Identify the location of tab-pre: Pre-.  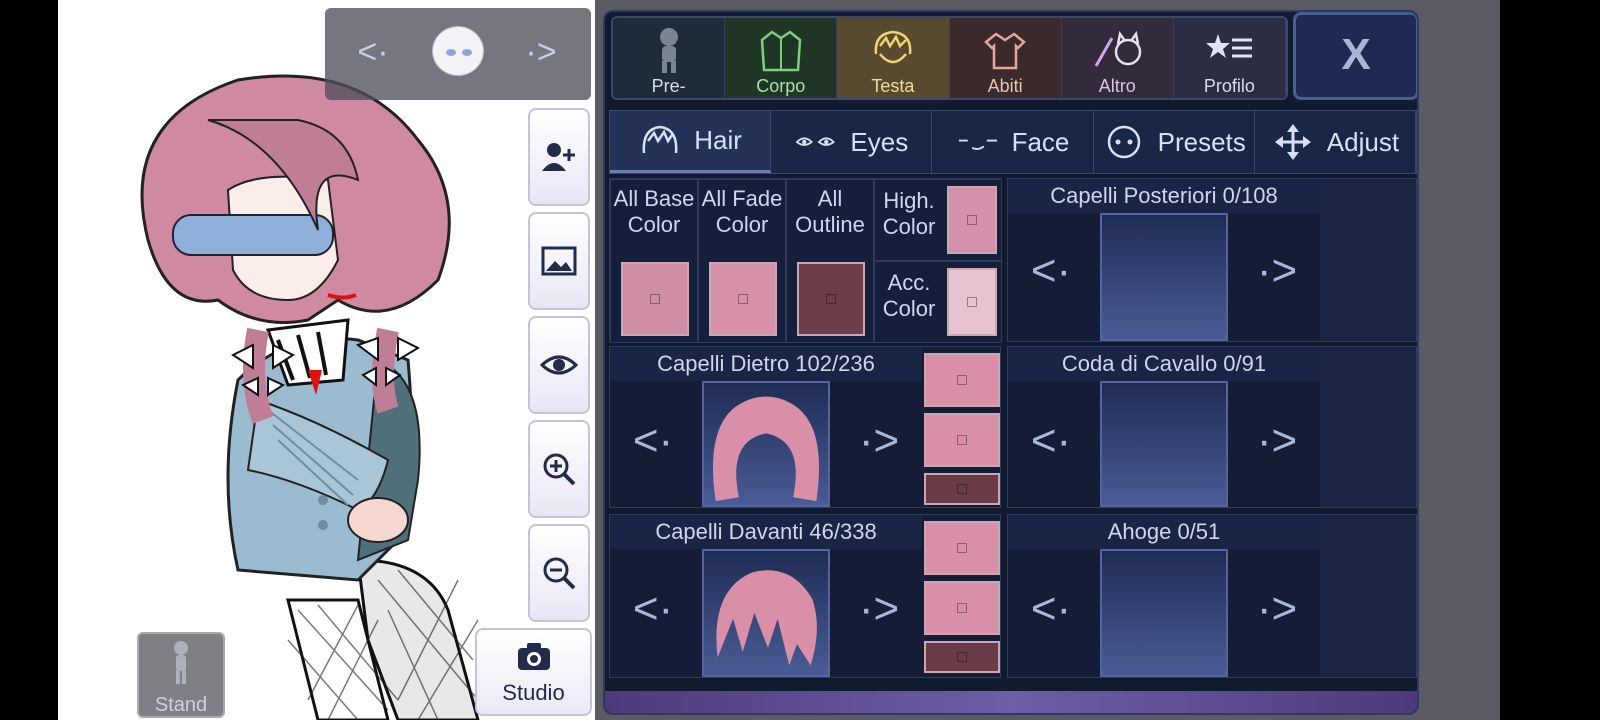
(669, 58).